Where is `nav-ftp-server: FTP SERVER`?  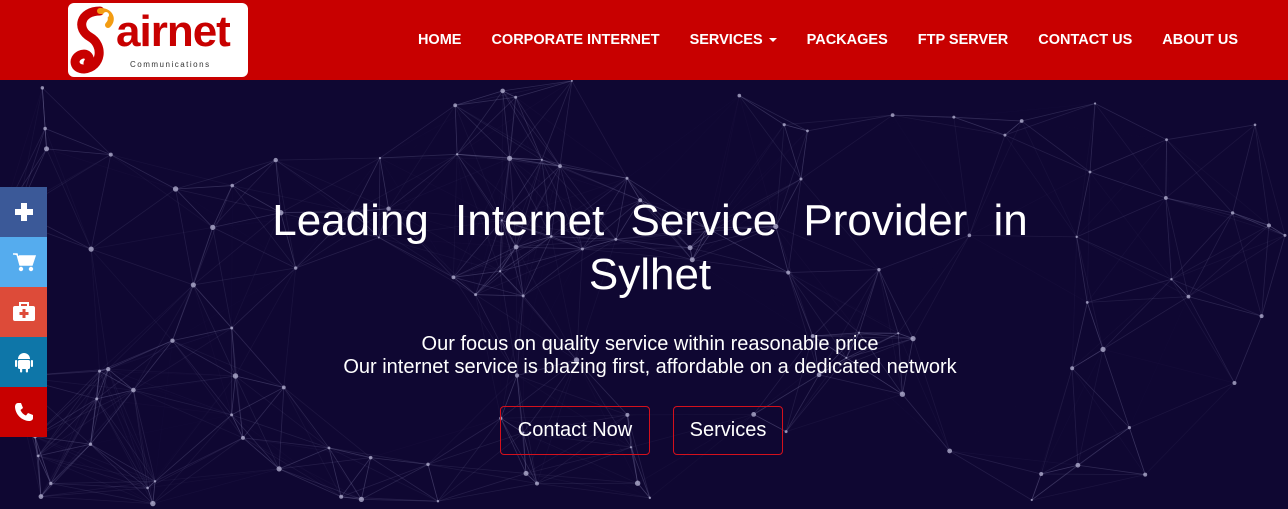
nav-ftp-server: FTP SERVER is located at coordinates (963, 40).